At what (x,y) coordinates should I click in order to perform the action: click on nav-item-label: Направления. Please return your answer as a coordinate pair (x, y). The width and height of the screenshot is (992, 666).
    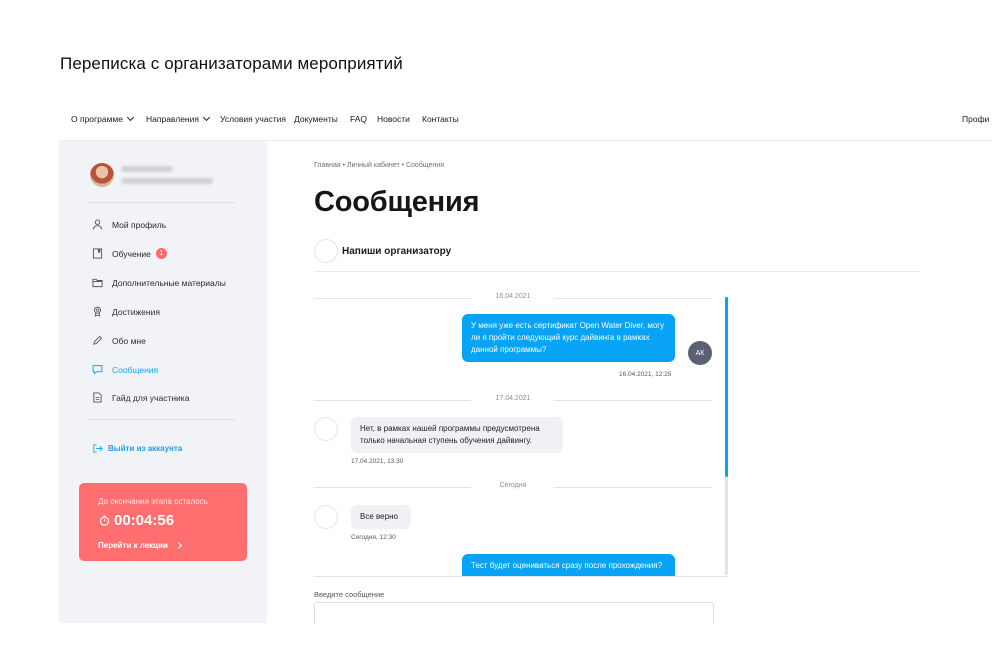
    Looking at the image, I should click on (172, 119).